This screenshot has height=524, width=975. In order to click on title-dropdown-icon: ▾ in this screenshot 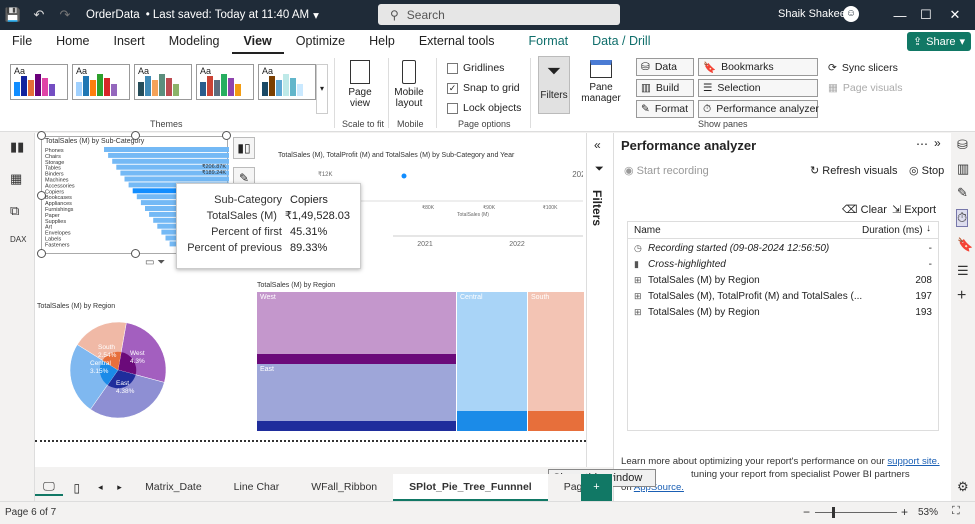, I will do `click(316, 15)`.